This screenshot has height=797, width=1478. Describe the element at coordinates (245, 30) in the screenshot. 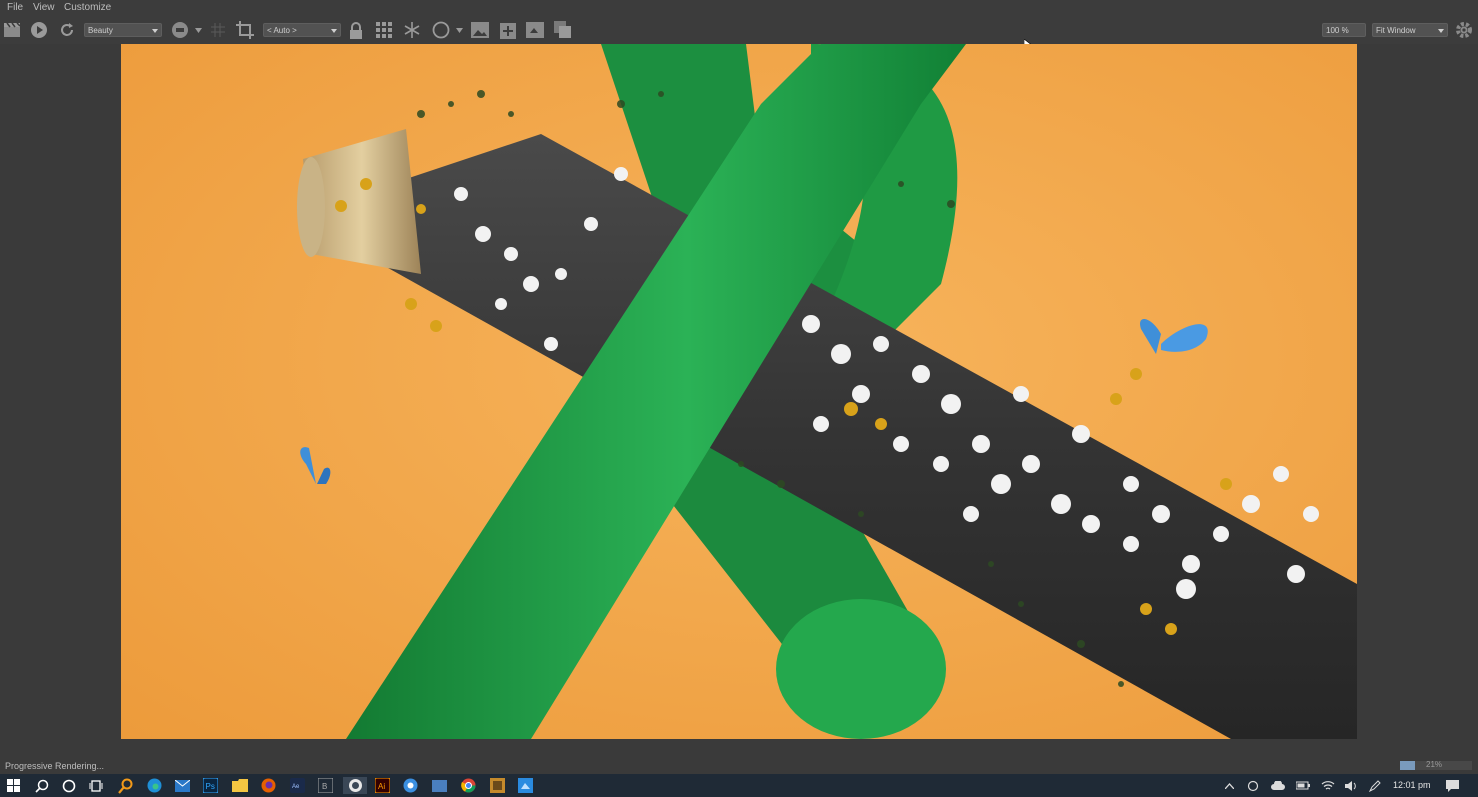

I see `crop-icon` at that location.